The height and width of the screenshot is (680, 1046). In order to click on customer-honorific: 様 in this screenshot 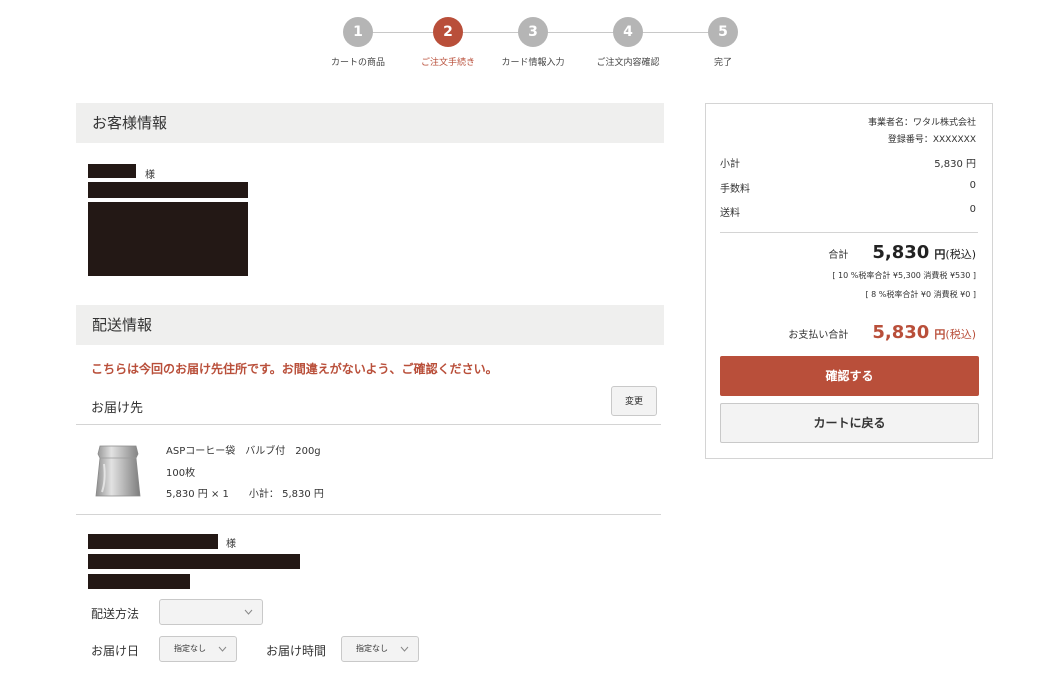, I will do `click(150, 175)`.